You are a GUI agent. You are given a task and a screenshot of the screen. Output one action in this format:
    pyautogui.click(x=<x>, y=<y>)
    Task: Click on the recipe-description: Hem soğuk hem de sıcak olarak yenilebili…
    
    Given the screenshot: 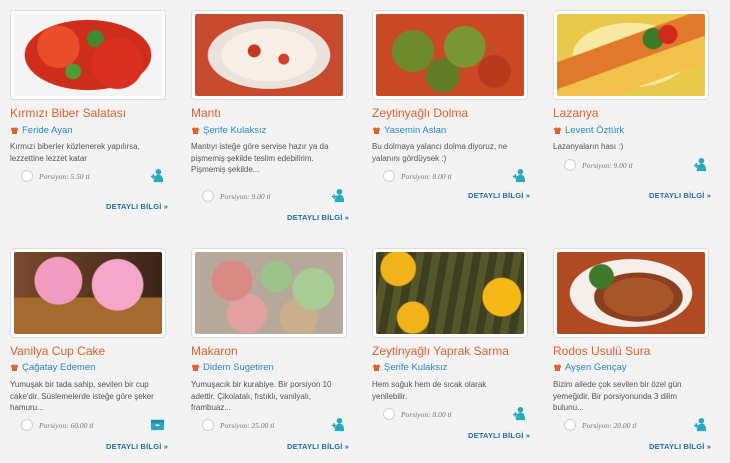 What is the action you would take?
    pyautogui.click(x=429, y=390)
    